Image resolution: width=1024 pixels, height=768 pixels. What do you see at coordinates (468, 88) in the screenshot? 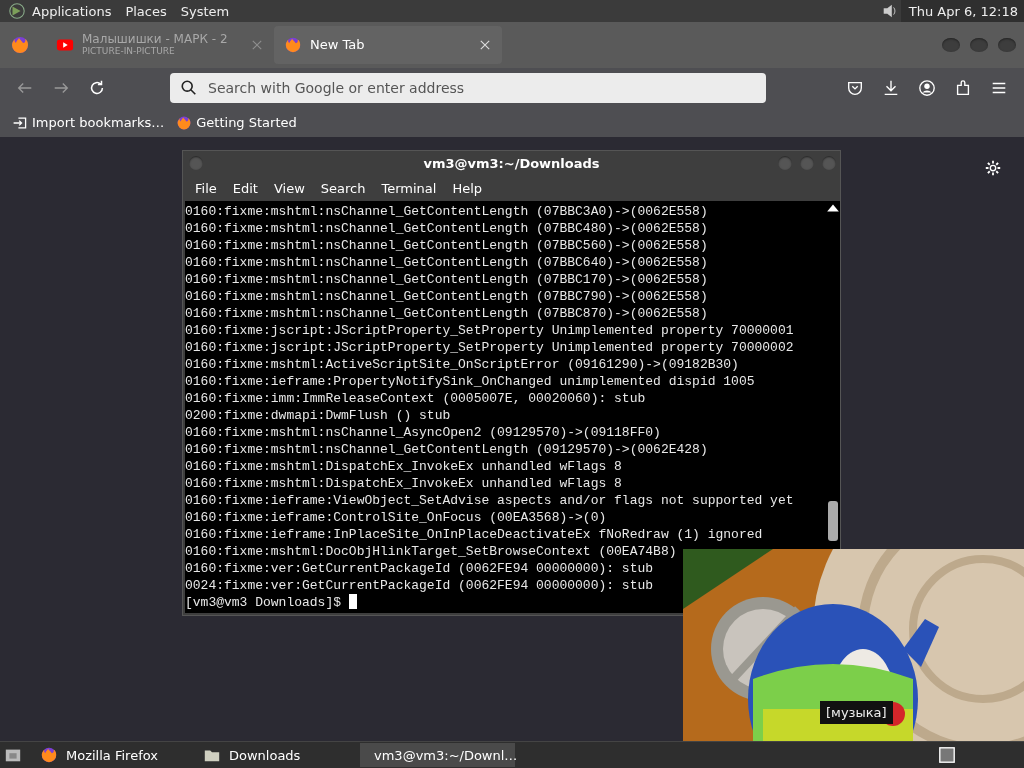
I see `address-field: Search with Google or enter address` at bounding box center [468, 88].